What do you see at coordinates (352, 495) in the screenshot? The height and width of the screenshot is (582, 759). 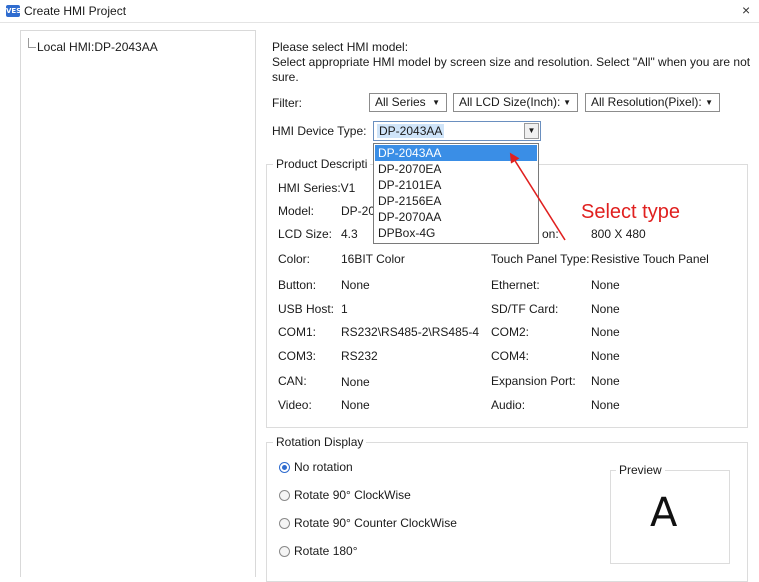 I see `rotate-90-cw-label: Rotate 90° ClockWise` at bounding box center [352, 495].